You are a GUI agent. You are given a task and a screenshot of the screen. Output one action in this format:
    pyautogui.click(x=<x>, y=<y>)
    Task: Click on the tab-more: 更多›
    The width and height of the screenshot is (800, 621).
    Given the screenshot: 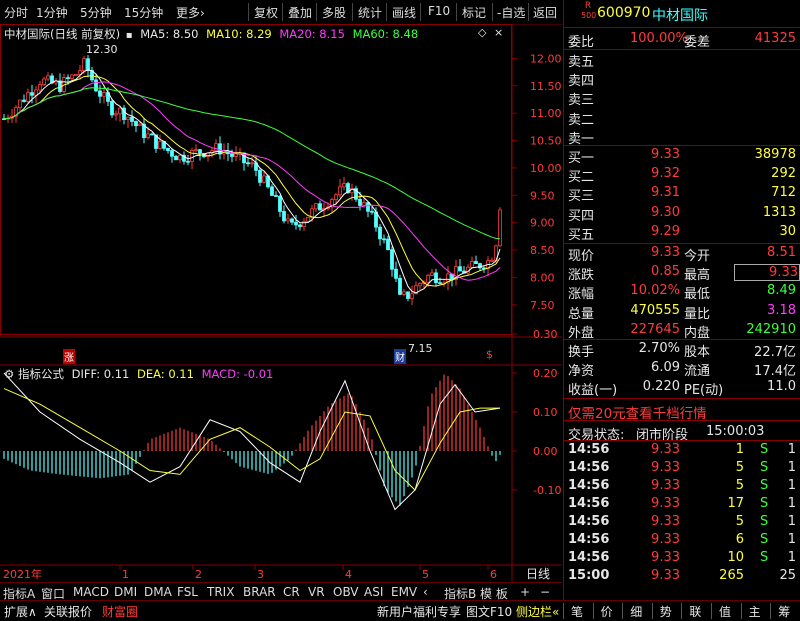 What is the action you would take?
    pyautogui.click(x=190, y=12)
    